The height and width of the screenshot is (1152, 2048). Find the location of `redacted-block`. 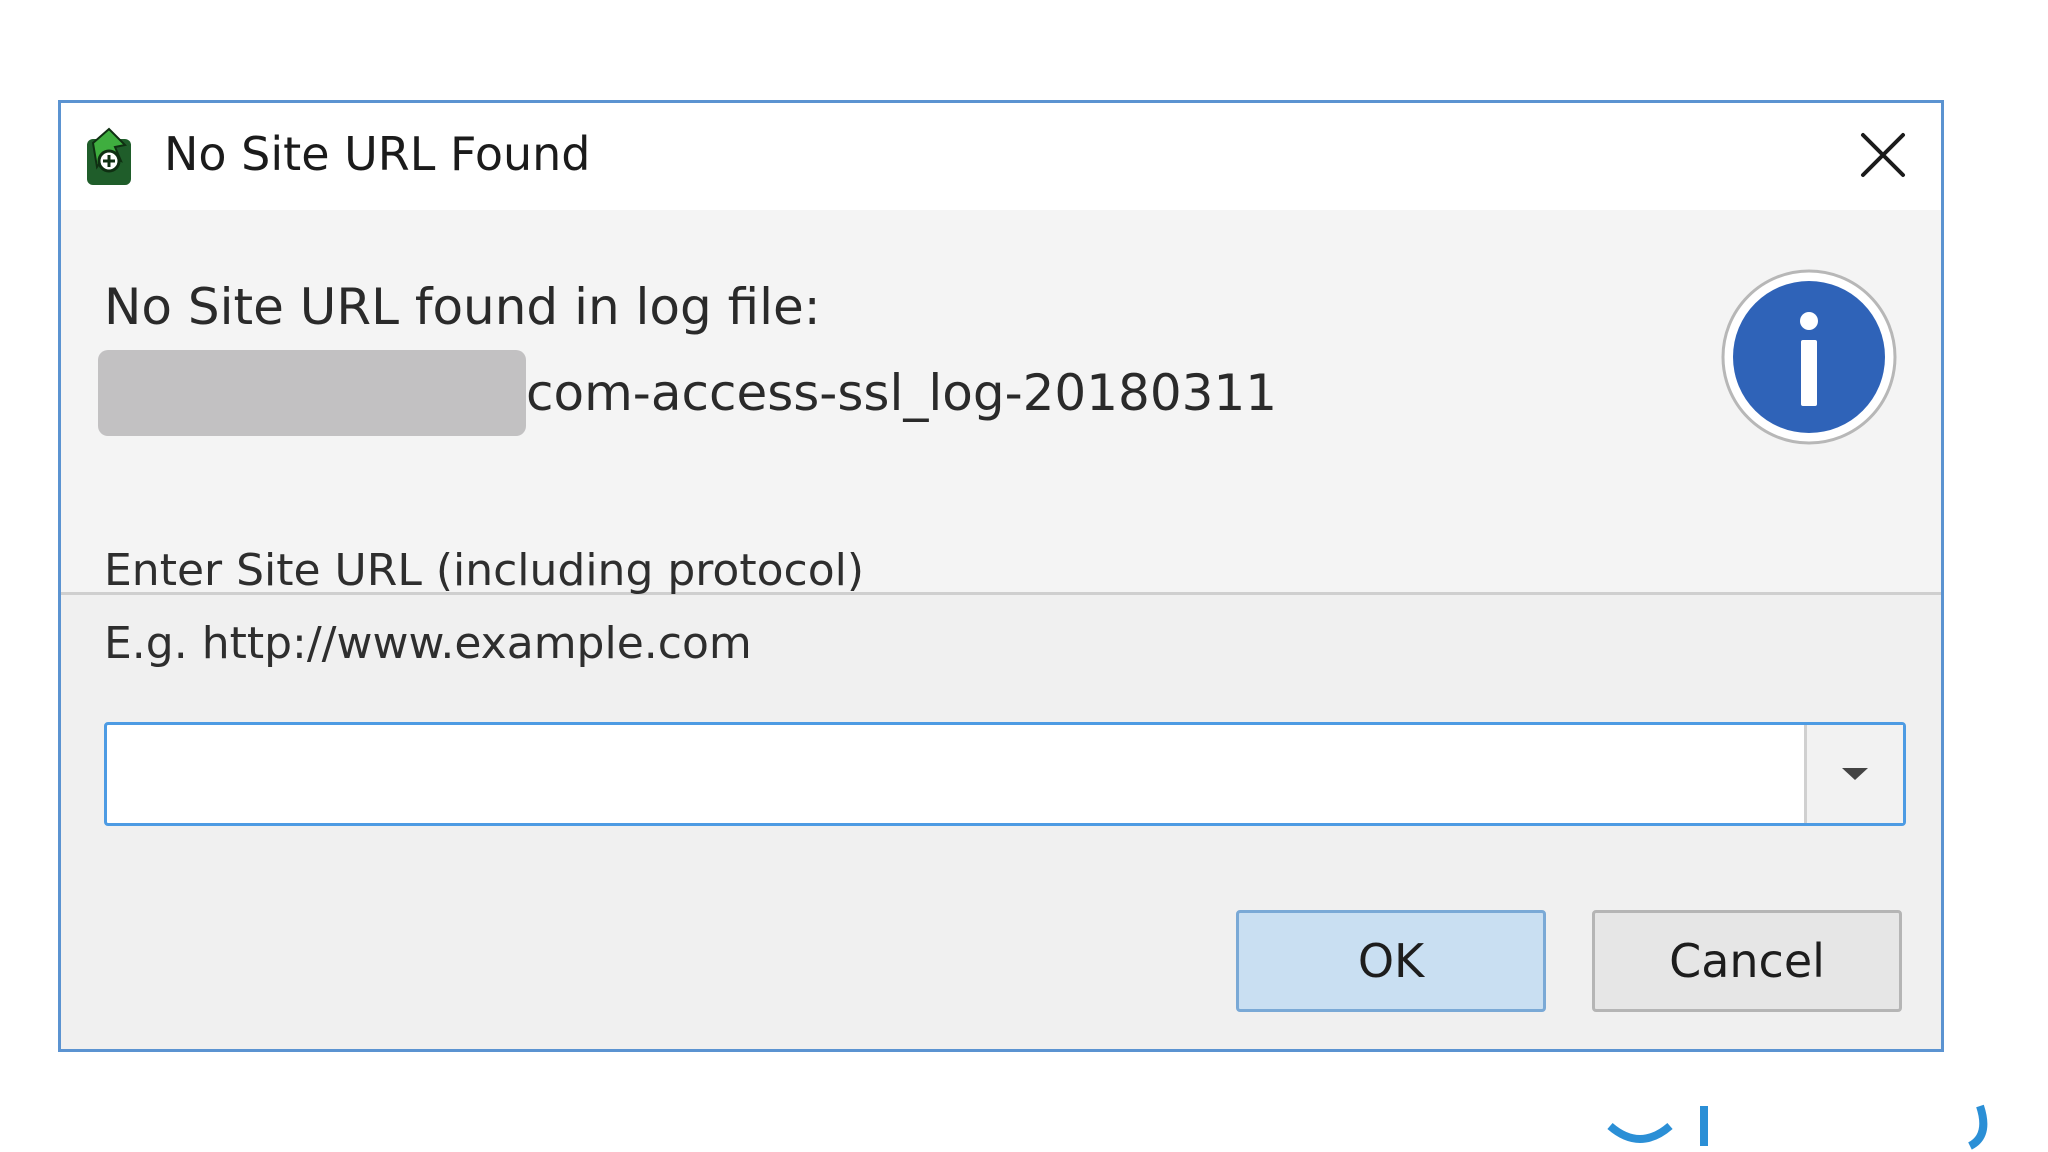

redacted-block is located at coordinates (312, 393).